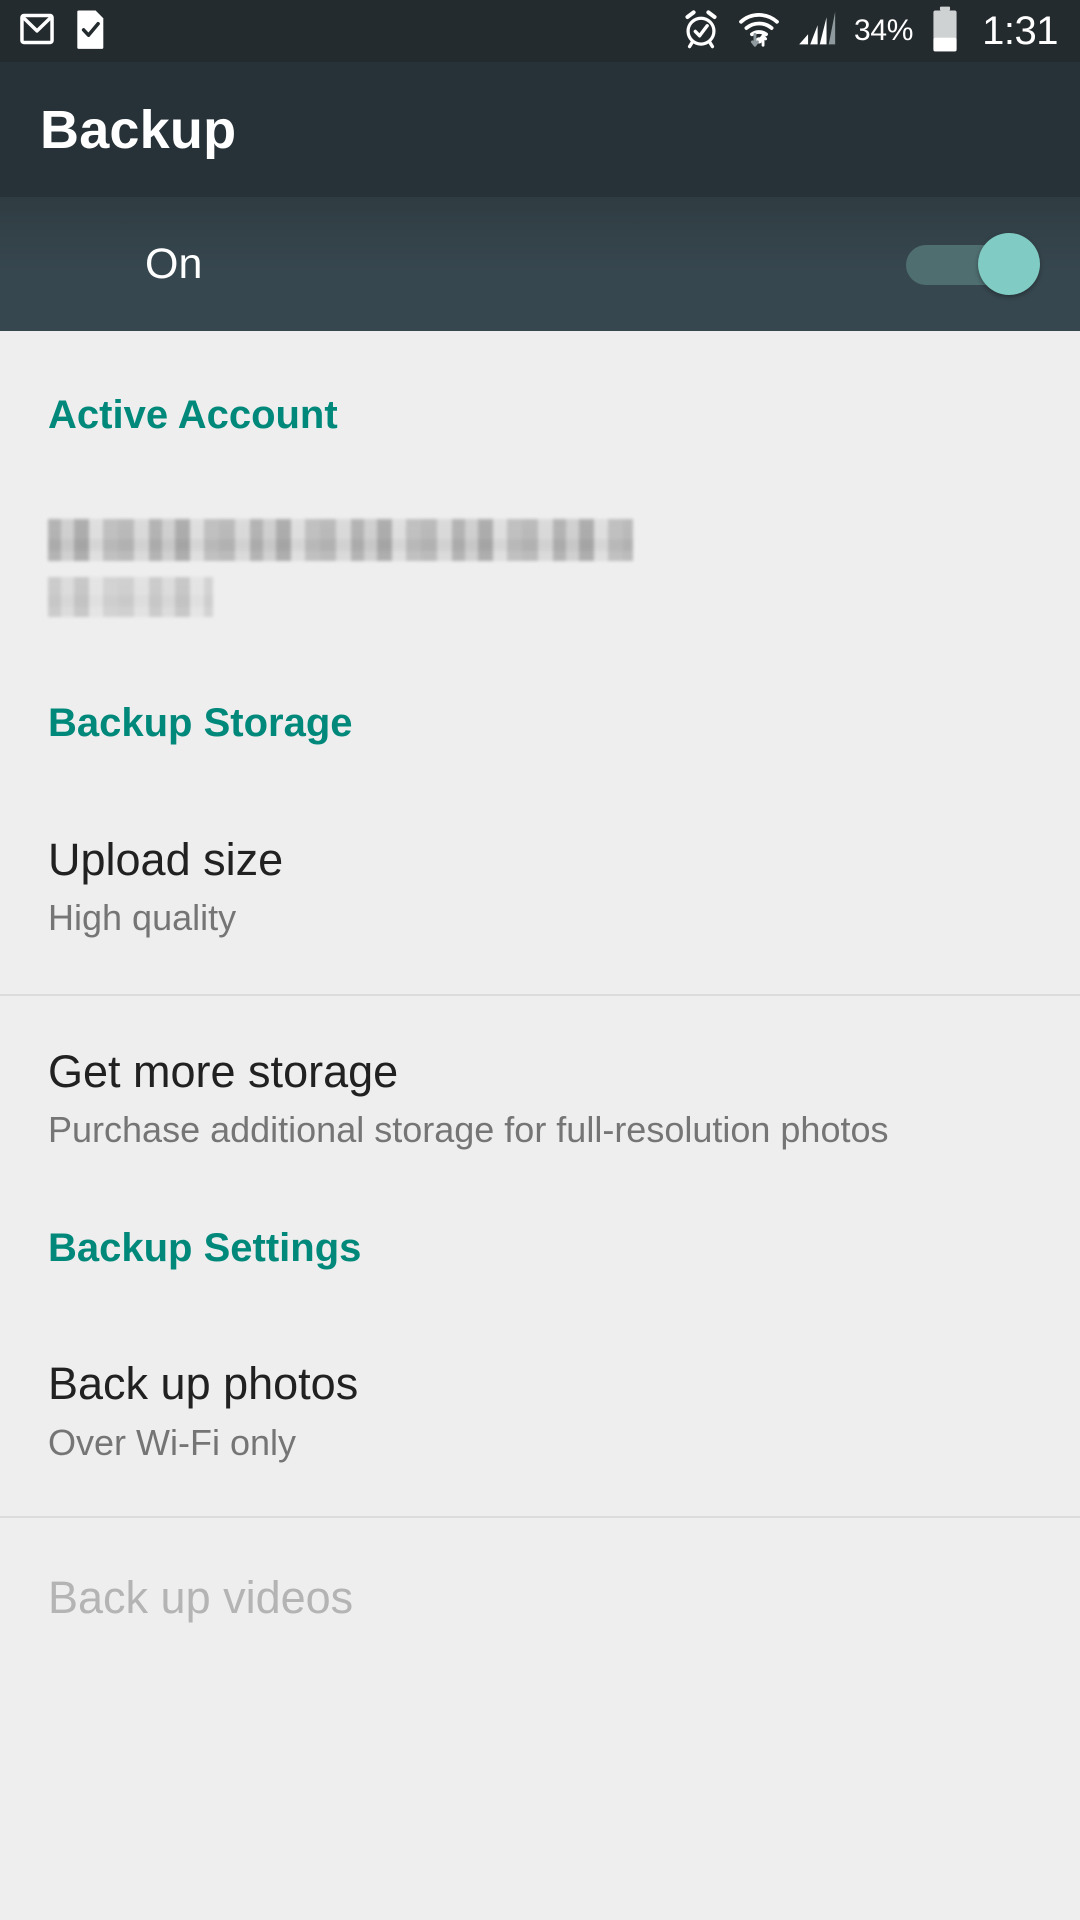  I want to click on row-back-up-photos: Back up photos Over Wi-Fi only, so click(540, 1412).